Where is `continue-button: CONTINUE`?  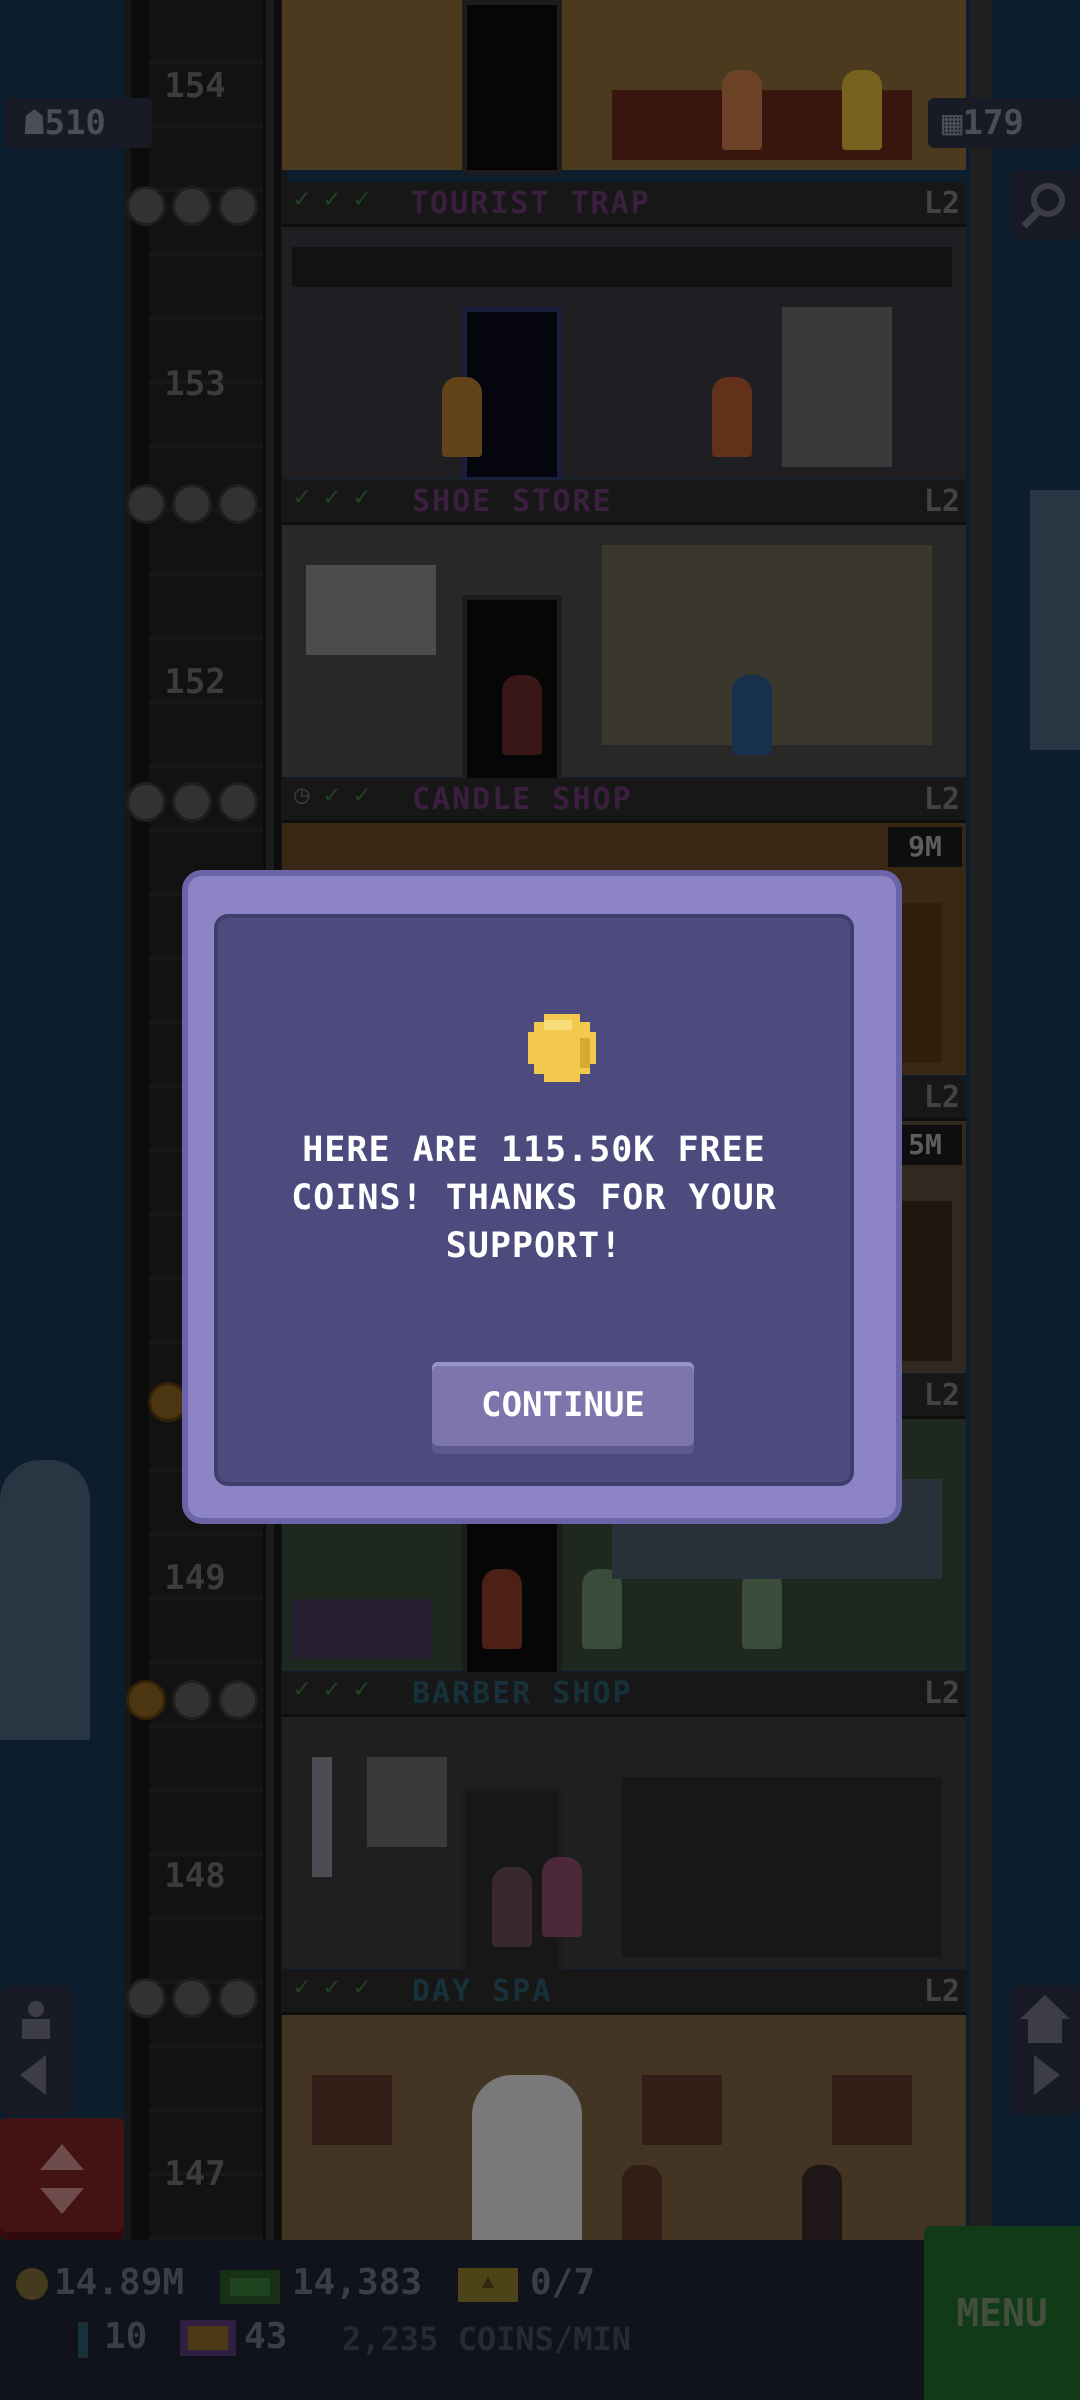 continue-button: CONTINUE is located at coordinates (563, 1408).